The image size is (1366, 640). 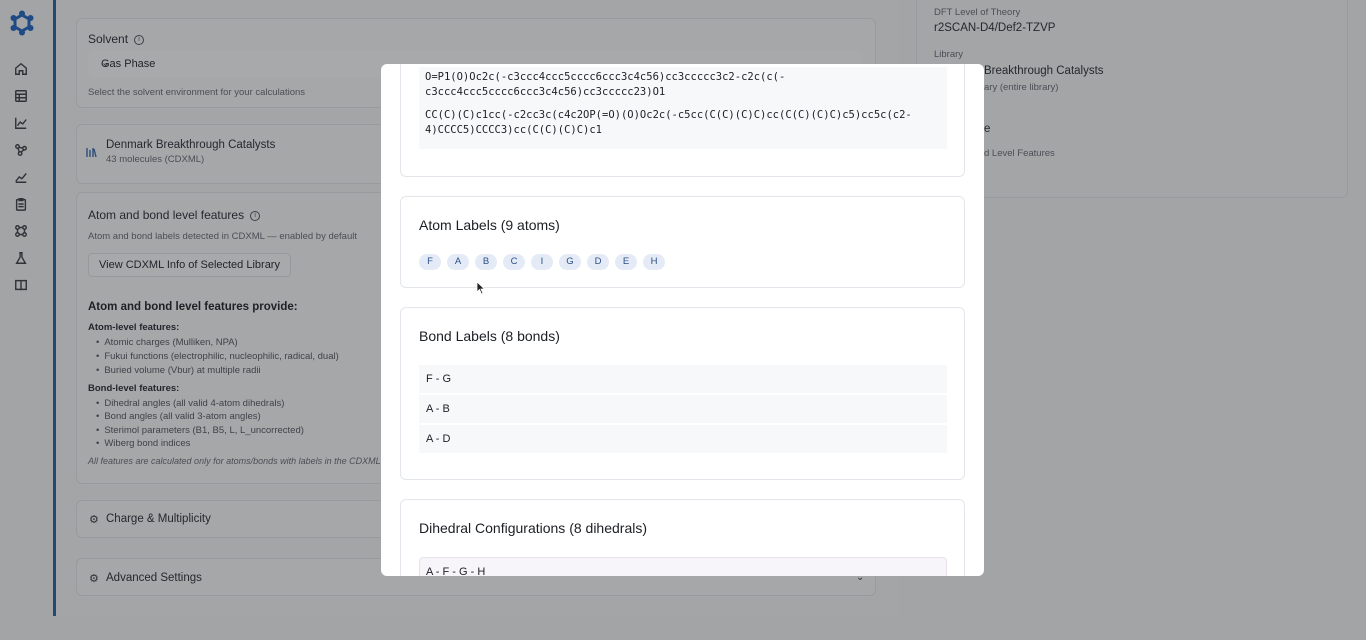 I want to click on features-summary-meta: d Level Features, so click(x=1019, y=153).